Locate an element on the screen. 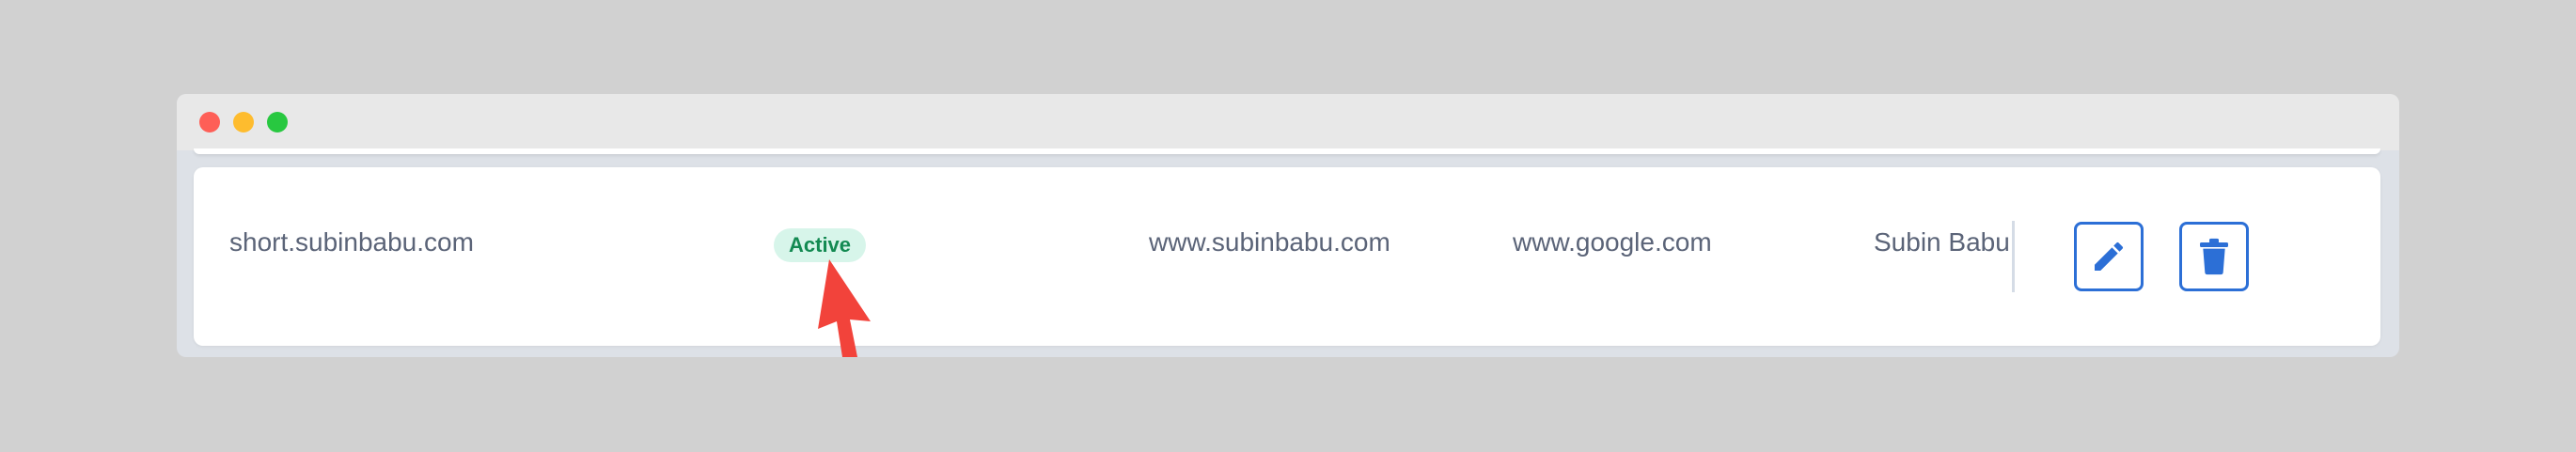 This screenshot has height=452, width=2576. delete-button is located at coordinates (2214, 256).